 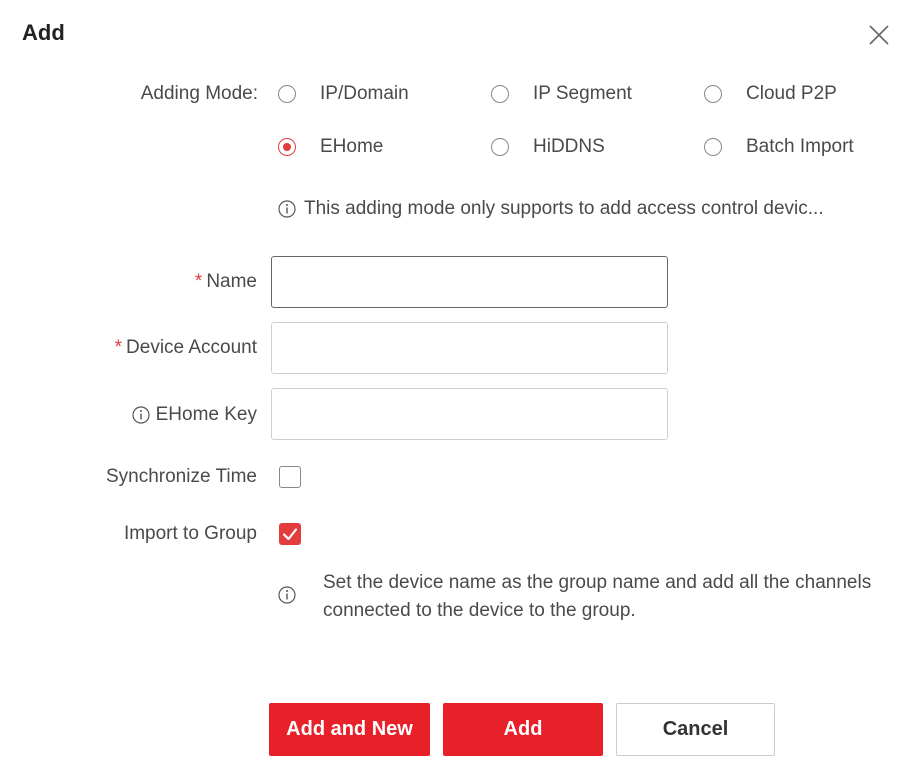 I want to click on device-account-input, so click(x=469, y=348).